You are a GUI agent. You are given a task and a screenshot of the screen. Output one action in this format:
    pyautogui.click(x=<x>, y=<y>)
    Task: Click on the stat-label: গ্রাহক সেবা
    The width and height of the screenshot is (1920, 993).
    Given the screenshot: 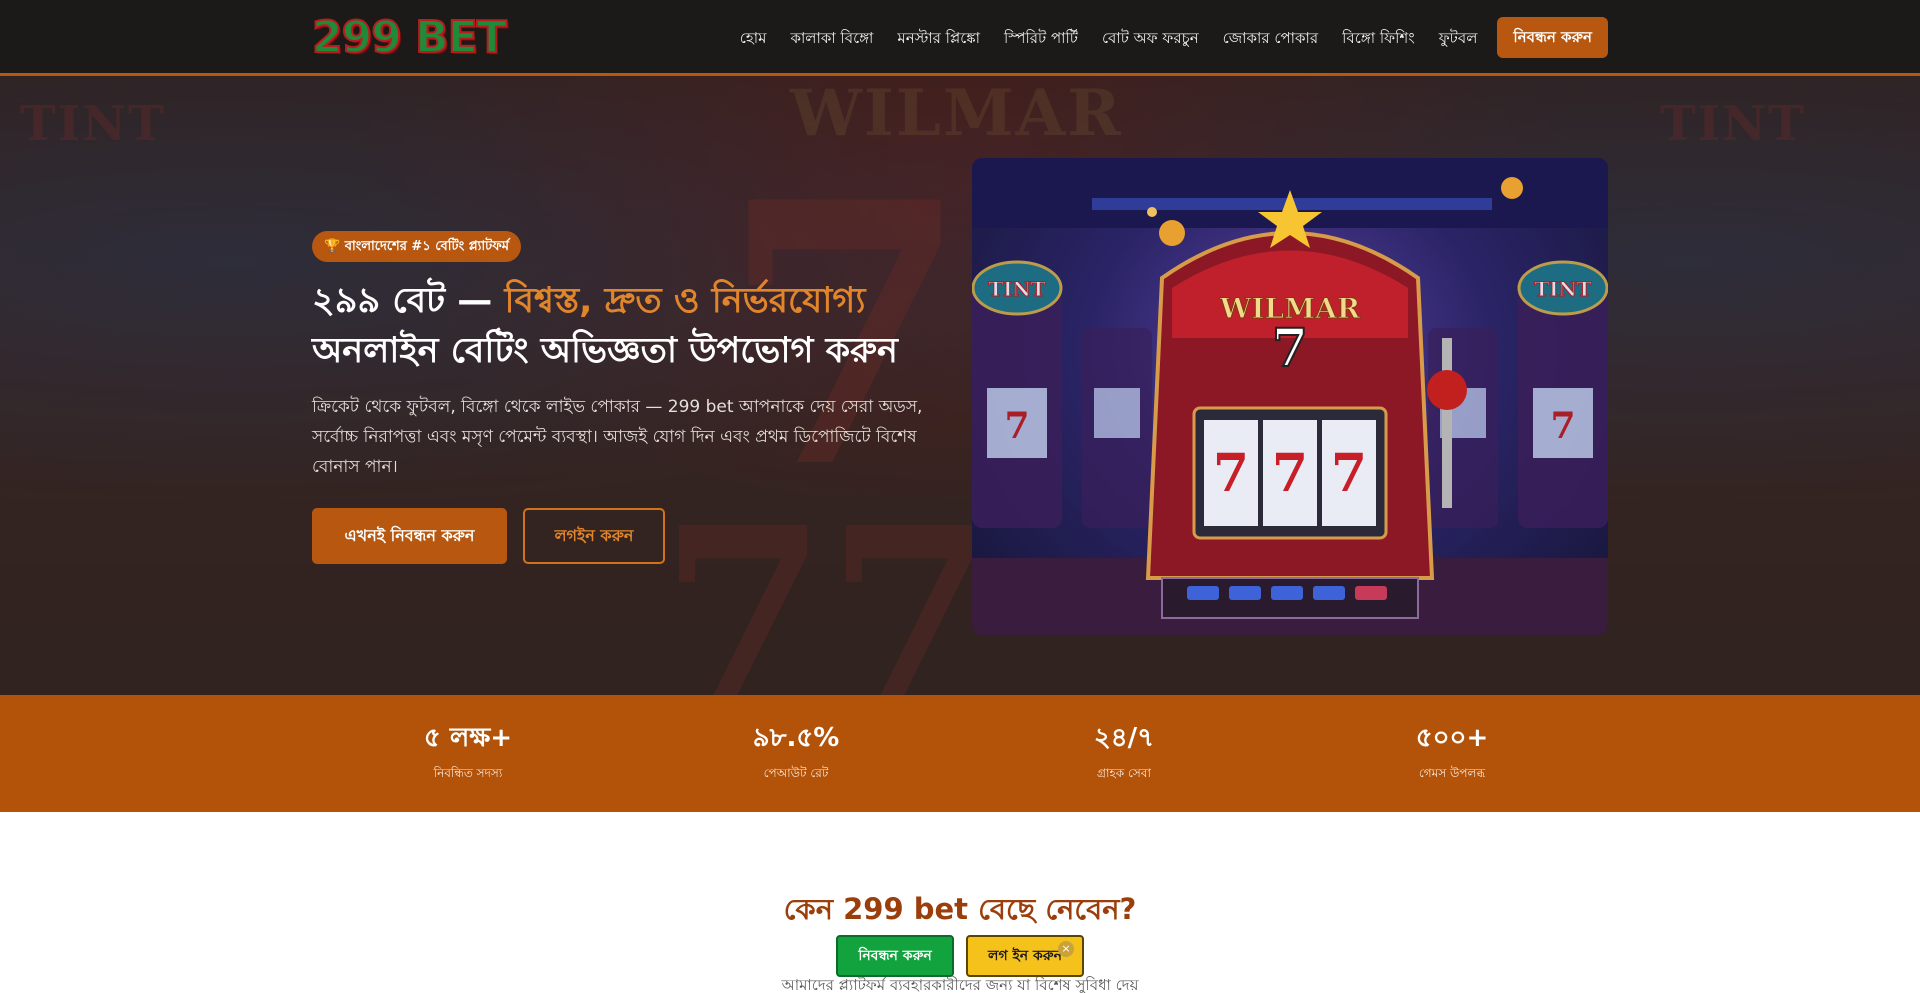 What is the action you would take?
    pyautogui.click(x=1124, y=773)
    